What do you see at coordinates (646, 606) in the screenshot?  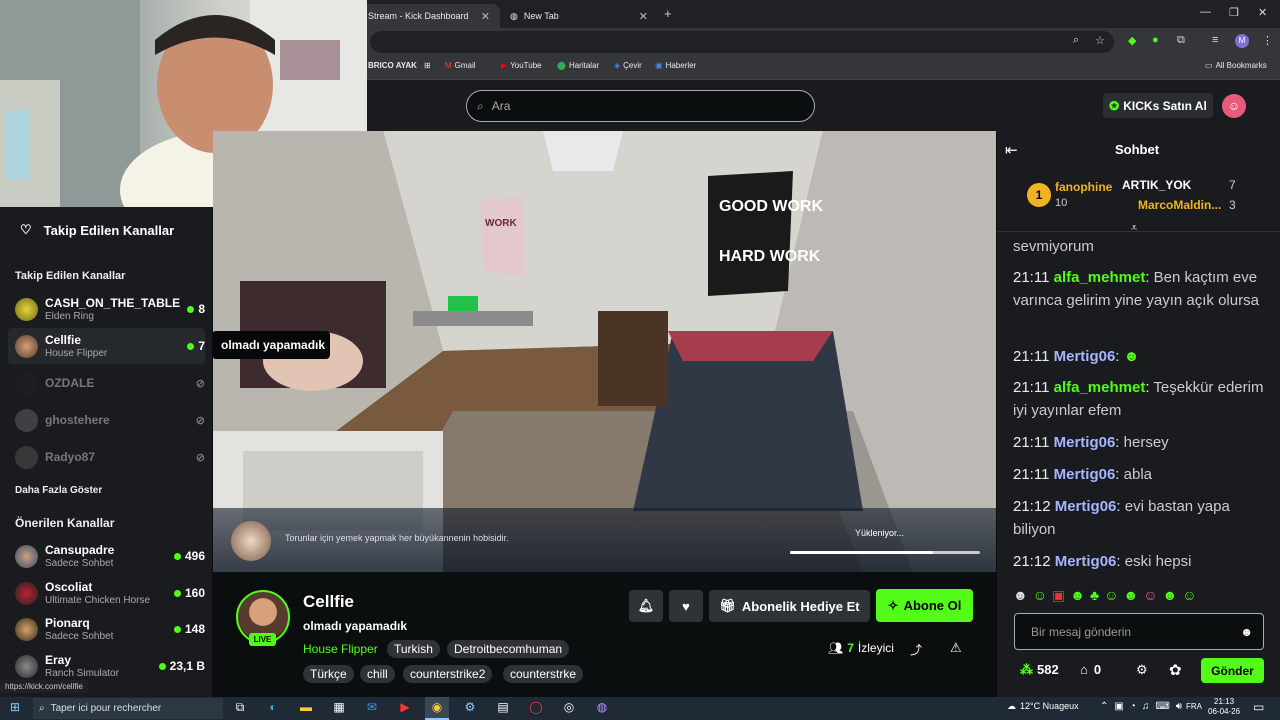 I see `notification-bell-button: 🔔︎` at bounding box center [646, 606].